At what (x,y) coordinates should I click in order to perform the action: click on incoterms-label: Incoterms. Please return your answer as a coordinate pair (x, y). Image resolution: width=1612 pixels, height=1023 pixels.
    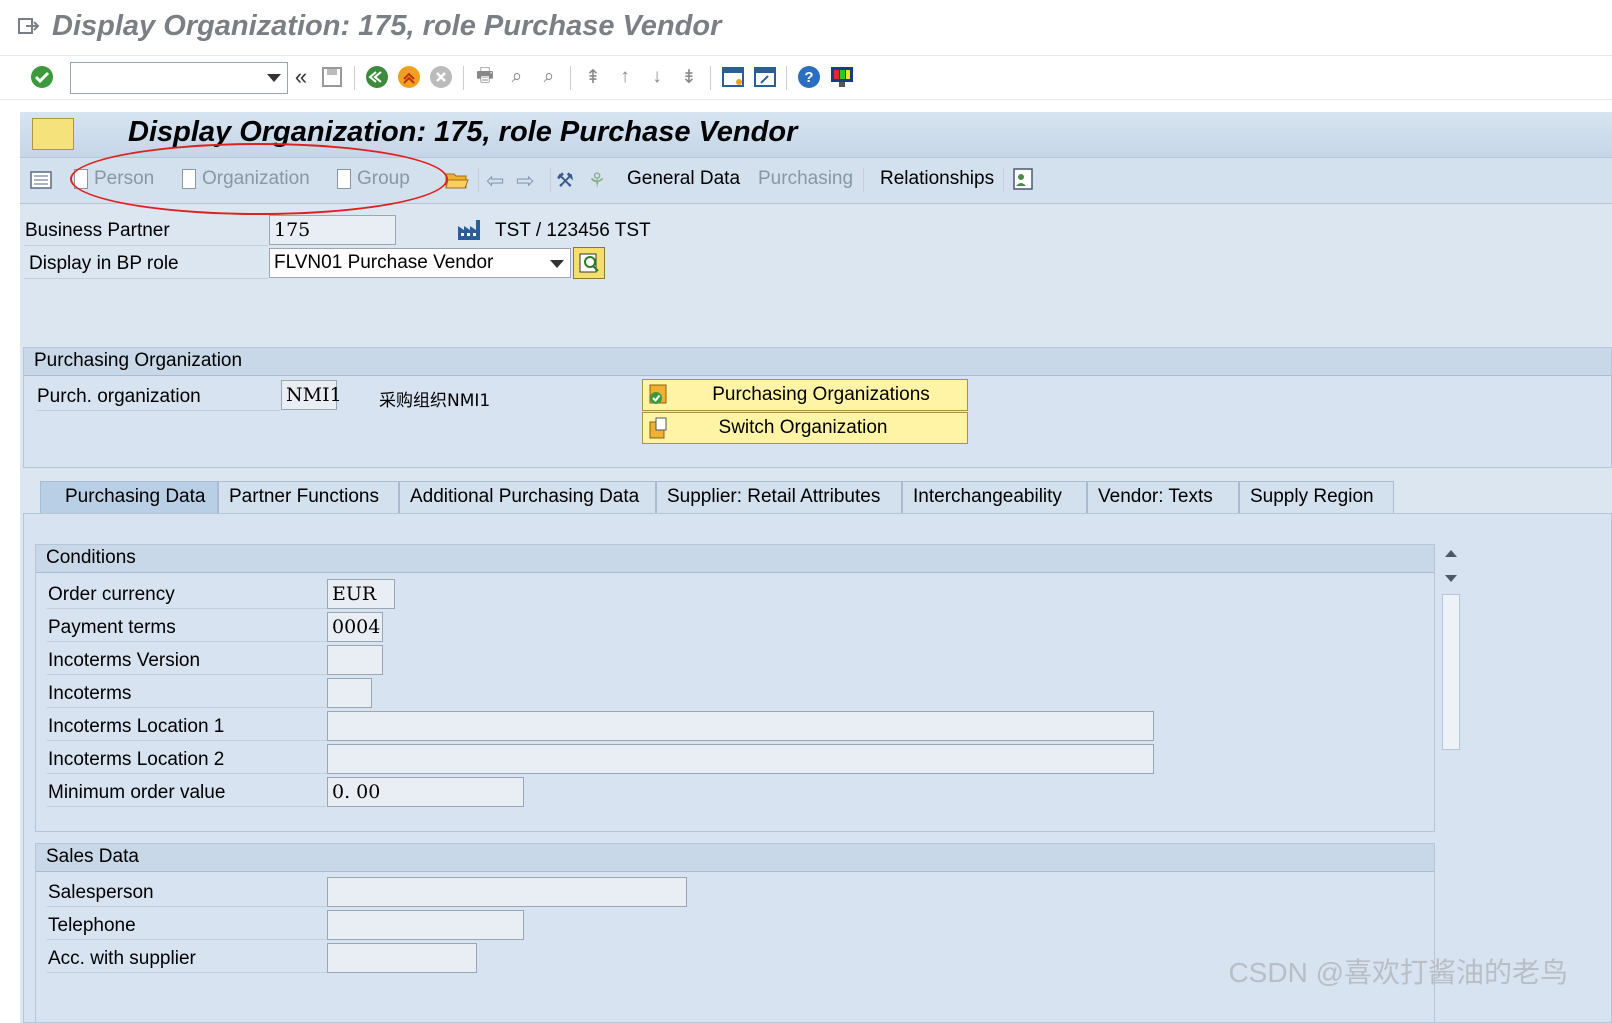
    Looking at the image, I should click on (90, 693).